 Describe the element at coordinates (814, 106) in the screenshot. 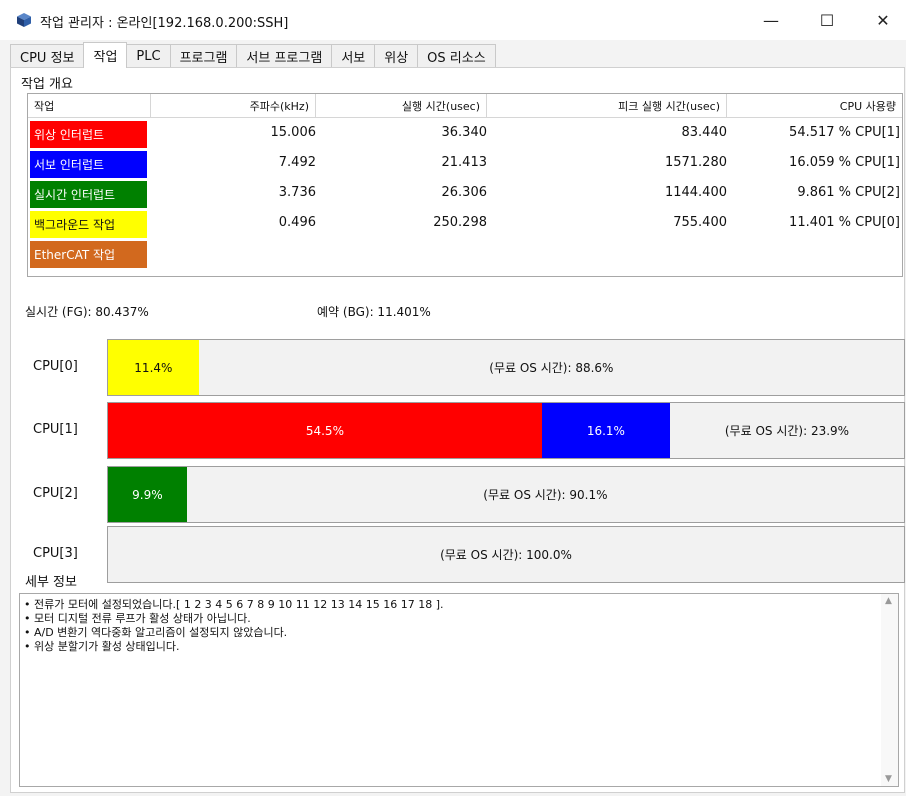

I see `column-header-cpu-usage: CPU 사용량` at that location.